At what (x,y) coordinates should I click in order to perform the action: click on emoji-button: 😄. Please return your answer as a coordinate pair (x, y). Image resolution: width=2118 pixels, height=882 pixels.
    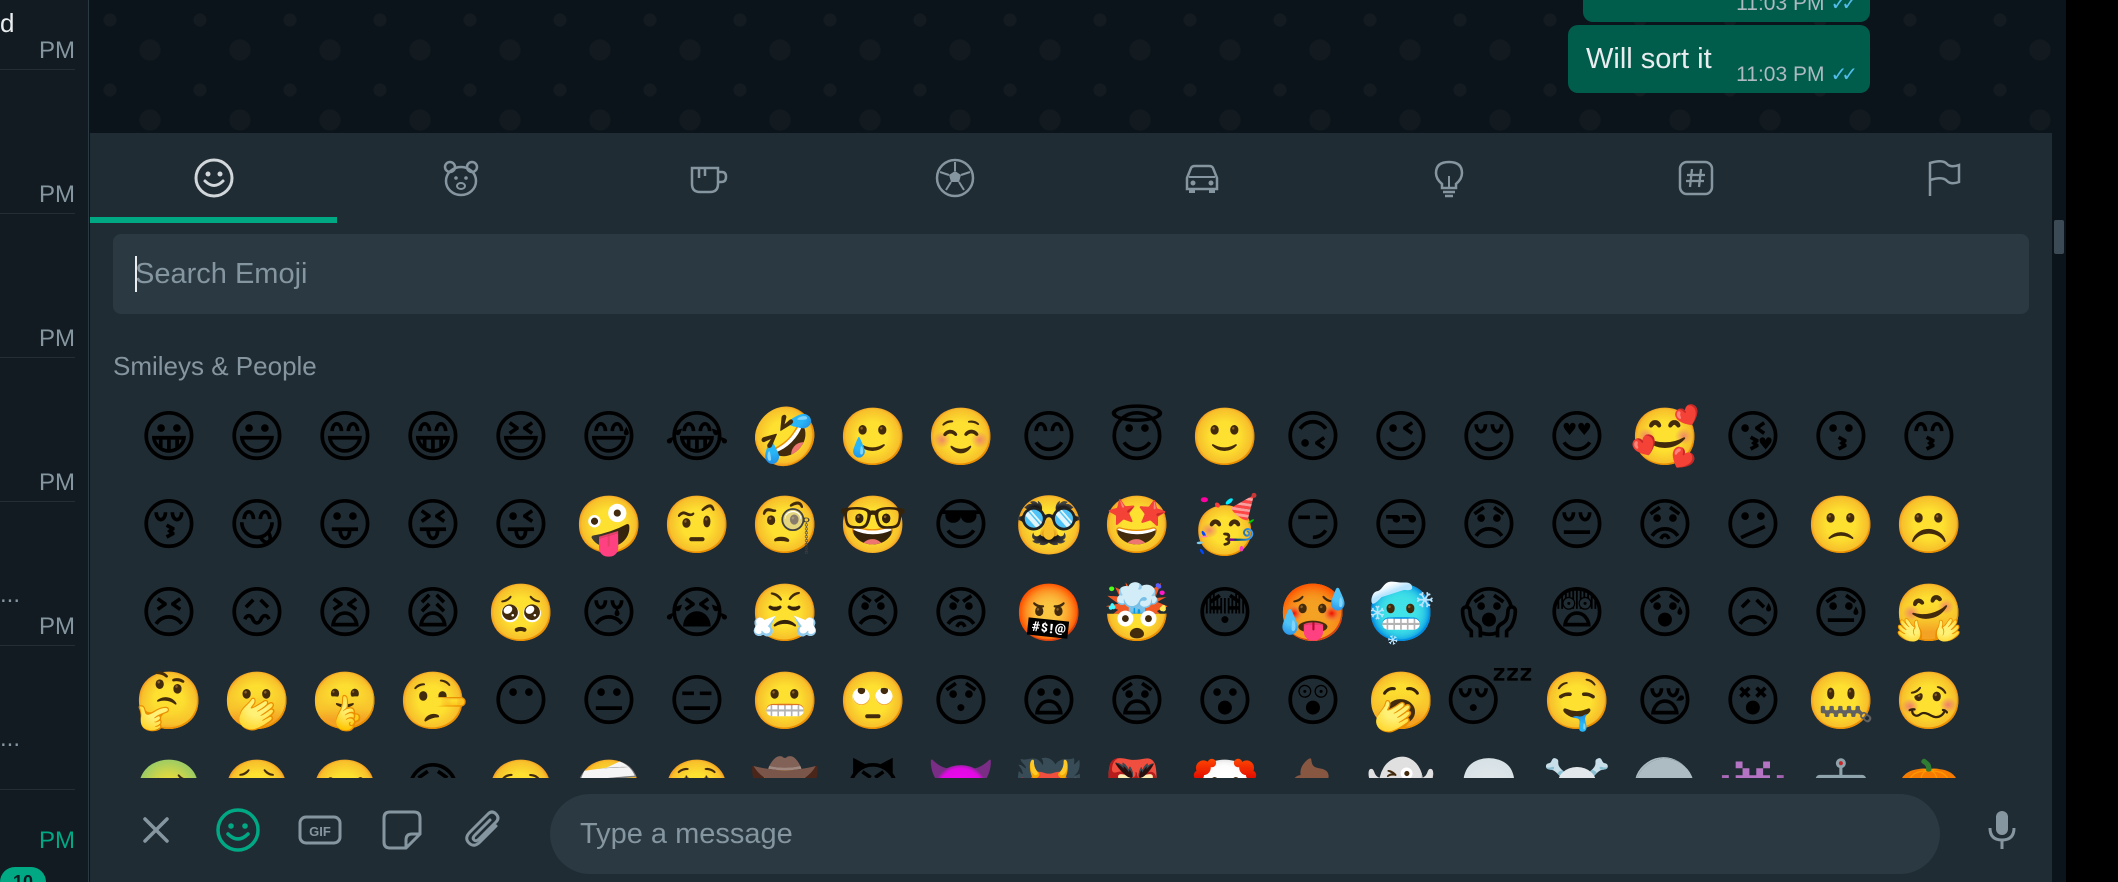
    Looking at the image, I should click on (345, 437).